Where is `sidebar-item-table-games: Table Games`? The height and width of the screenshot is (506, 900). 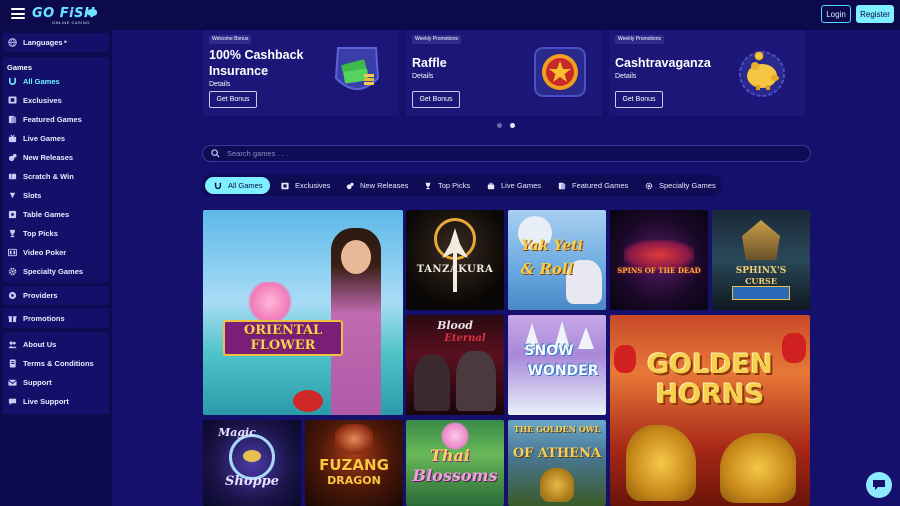 sidebar-item-table-games: Table Games is located at coordinates (38, 214).